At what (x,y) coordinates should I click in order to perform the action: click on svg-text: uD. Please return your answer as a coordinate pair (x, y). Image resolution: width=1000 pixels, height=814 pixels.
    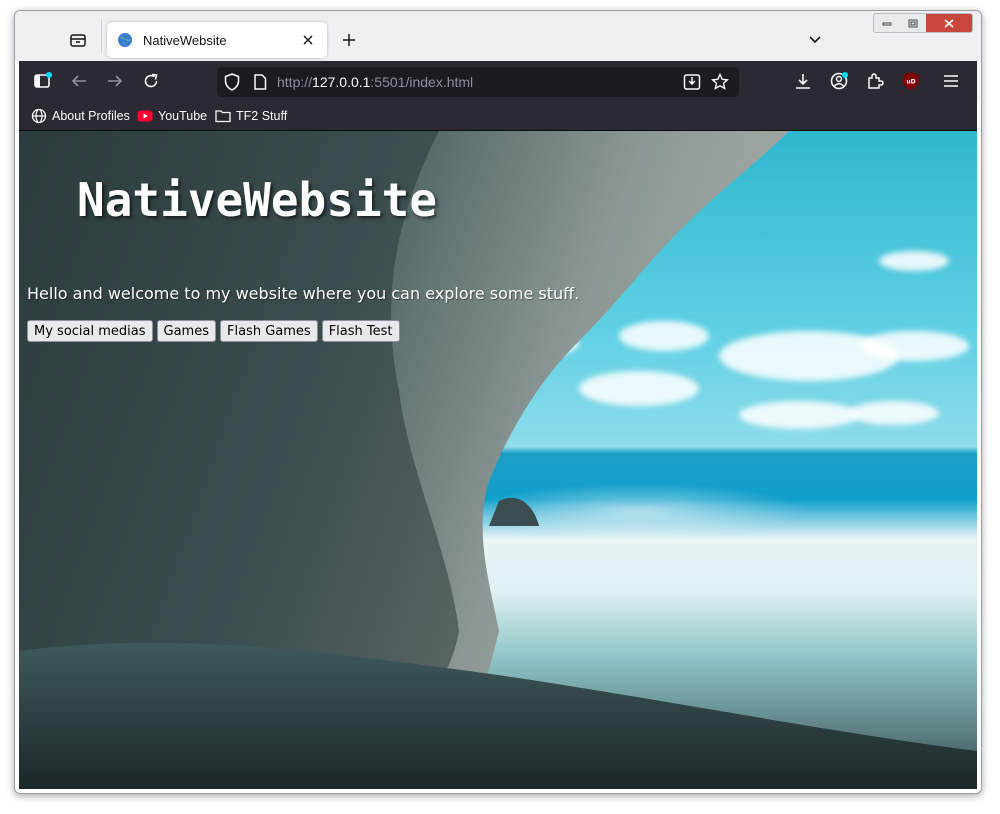
    Looking at the image, I should click on (910, 82).